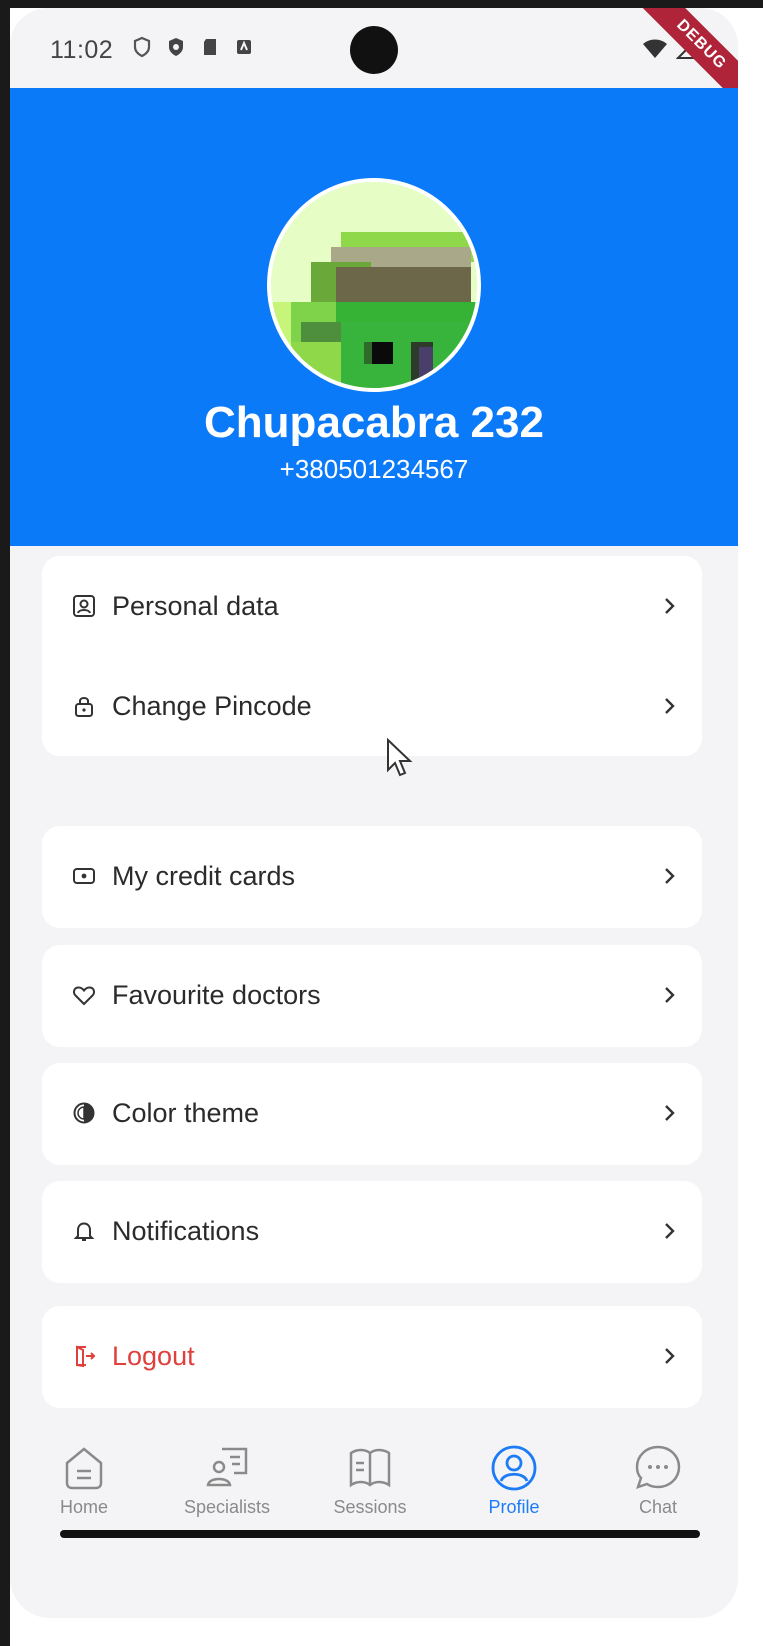 Image resolution: width=763 pixels, height=1646 pixels. I want to click on credit-card-icon, so click(84, 876).